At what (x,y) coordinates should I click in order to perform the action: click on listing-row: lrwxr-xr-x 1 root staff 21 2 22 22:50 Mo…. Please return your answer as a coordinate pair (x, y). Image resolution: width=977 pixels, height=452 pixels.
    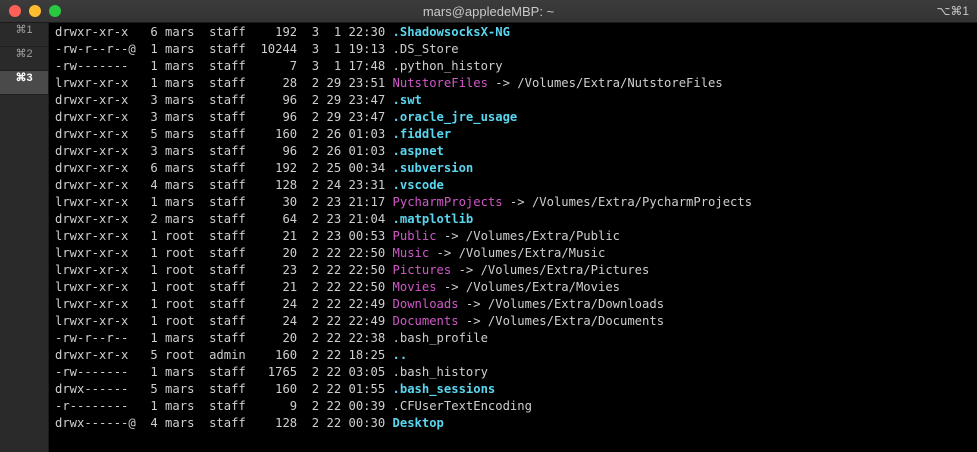
    Looking at the image, I should click on (516, 287).